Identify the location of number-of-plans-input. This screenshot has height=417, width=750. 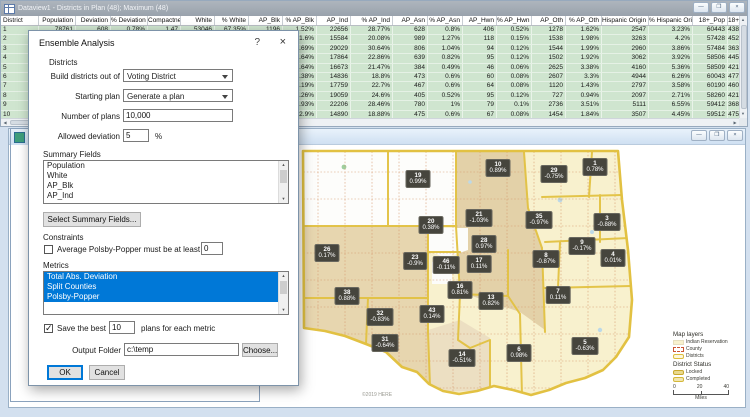
(178, 115).